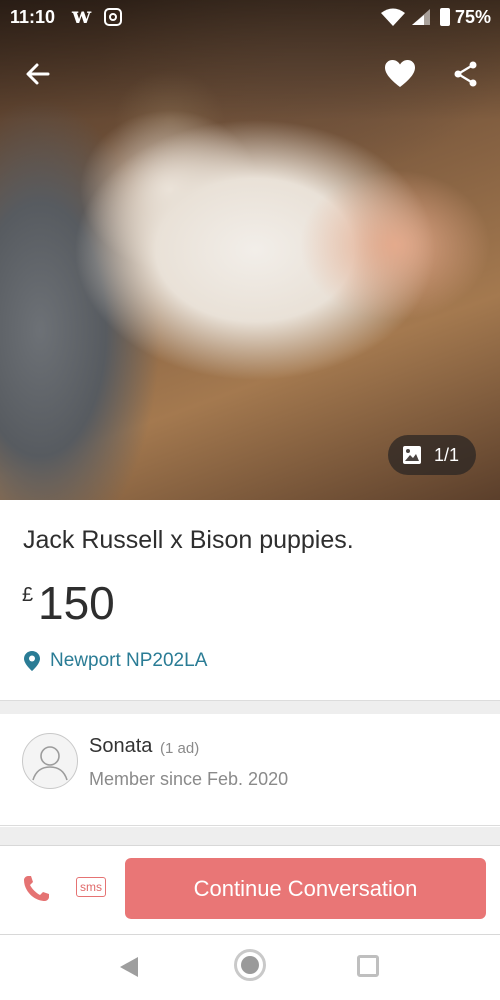 This screenshot has height=1000, width=500. I want to click on map-pin-icon, so click(32, 661).